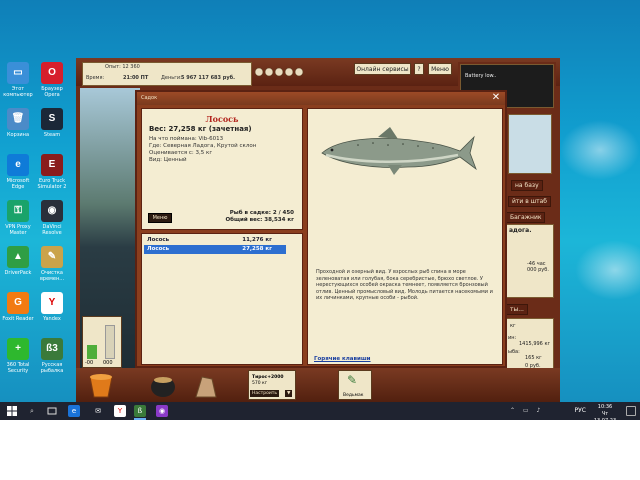 The image size is (640, 480). I want to click on mail-icon: ✉, so click(98, 411).